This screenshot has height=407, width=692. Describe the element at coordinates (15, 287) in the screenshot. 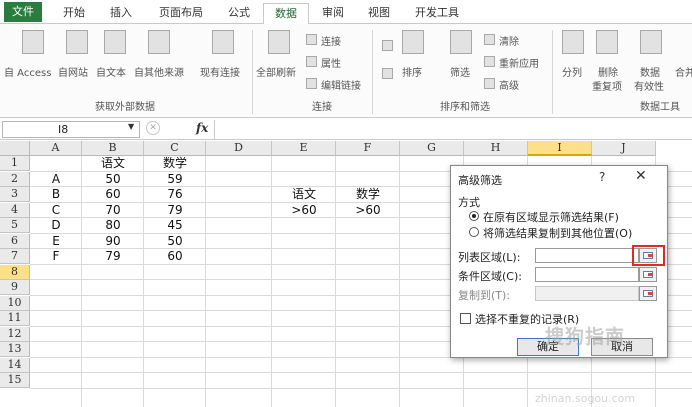

I see `row-header-9: 9` at that location.